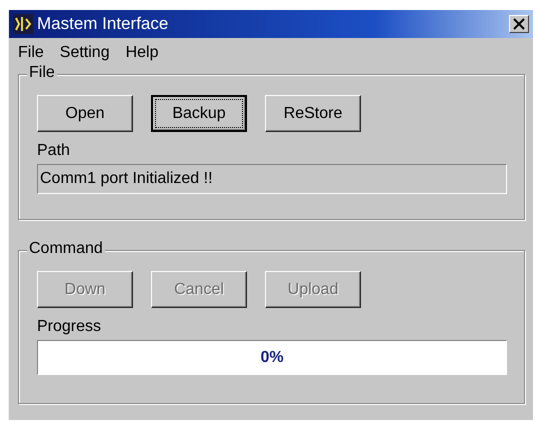  I want to click on push-button: ReStore, so click(313, 113).